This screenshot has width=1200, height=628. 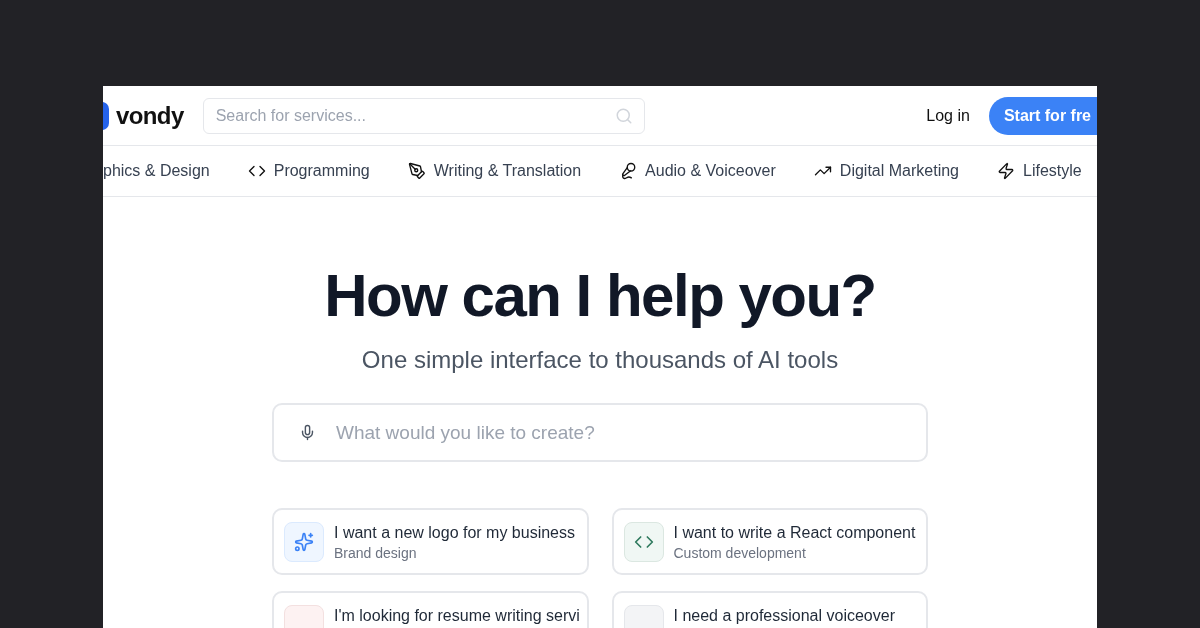 I want to click on category-link: Audio & Voiceover, so click(x=710, y=171).